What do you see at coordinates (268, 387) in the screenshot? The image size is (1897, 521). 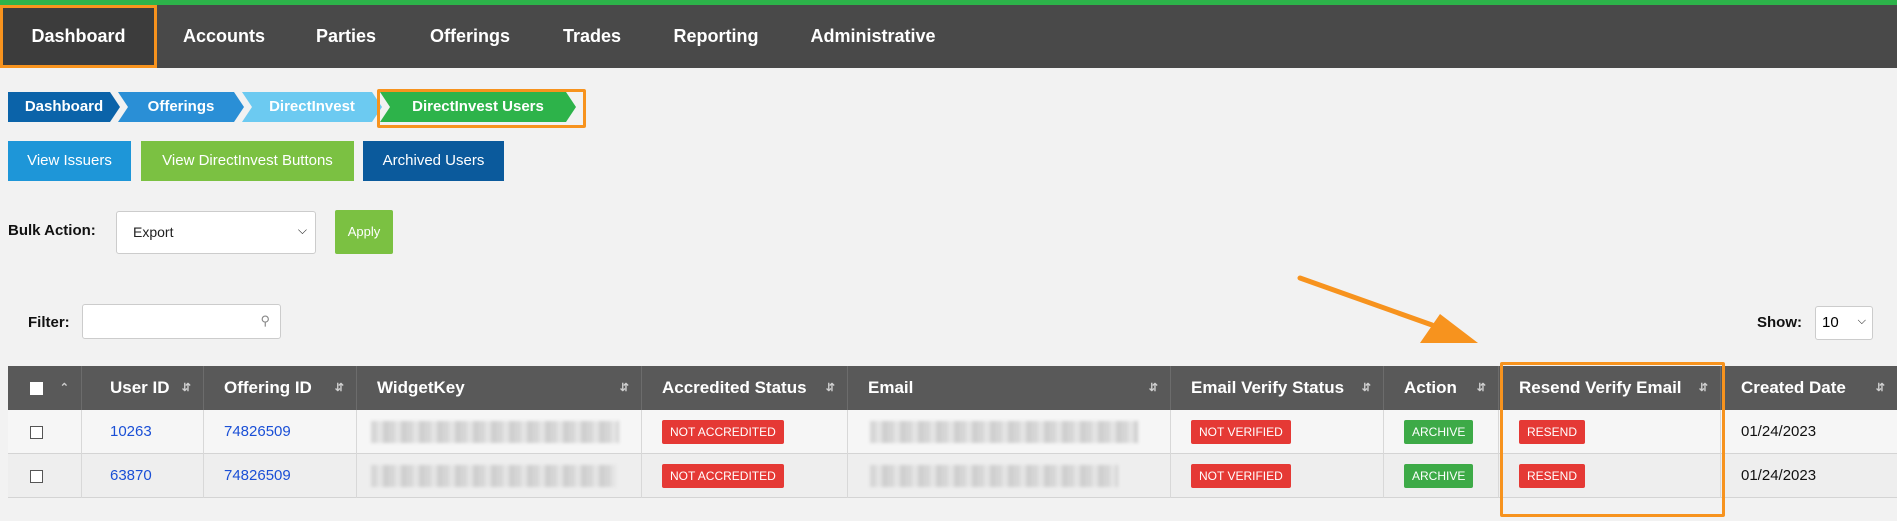 I see `col-offering-id-label: Offering ID` at bounding box center [268, 387].